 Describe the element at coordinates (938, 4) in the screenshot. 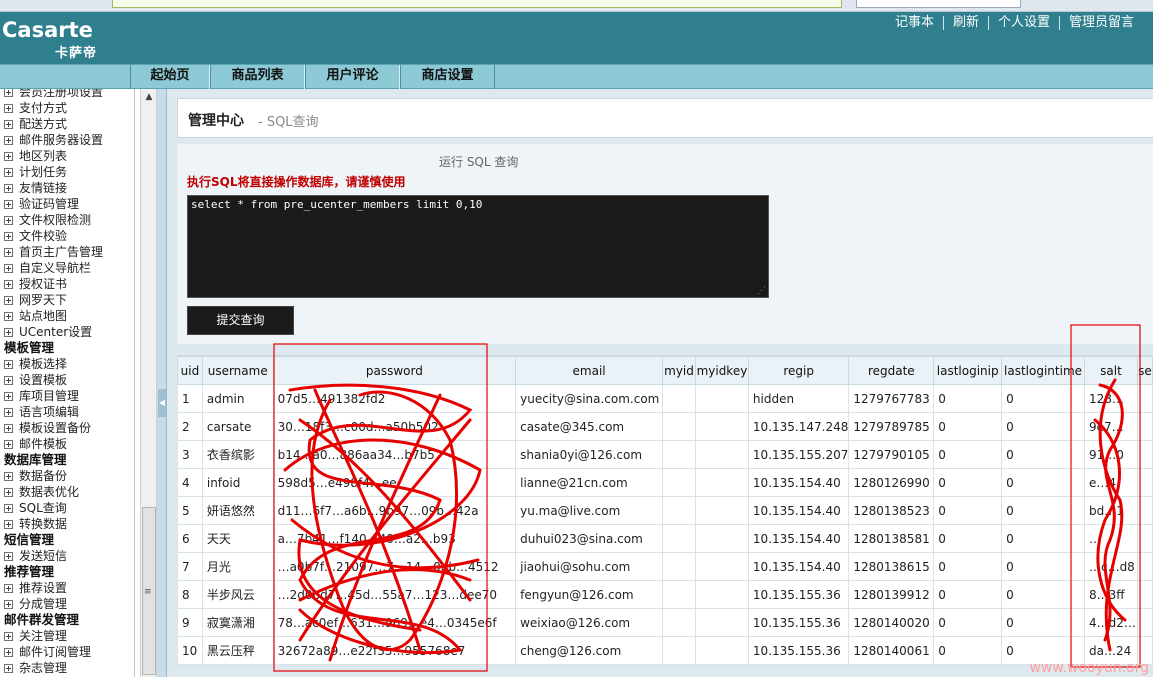

I see `browser-search-box` at that location.